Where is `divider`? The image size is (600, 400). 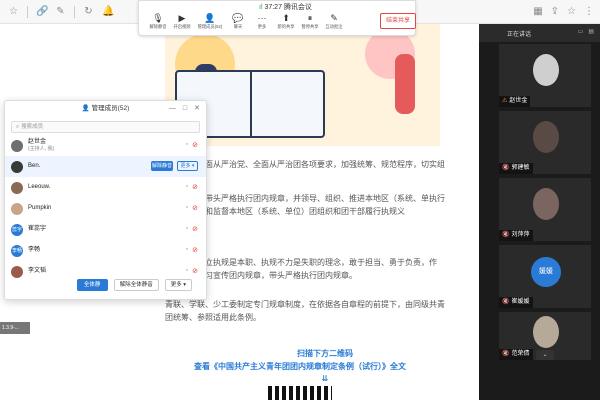 divider is located at coordinates (27, 11).